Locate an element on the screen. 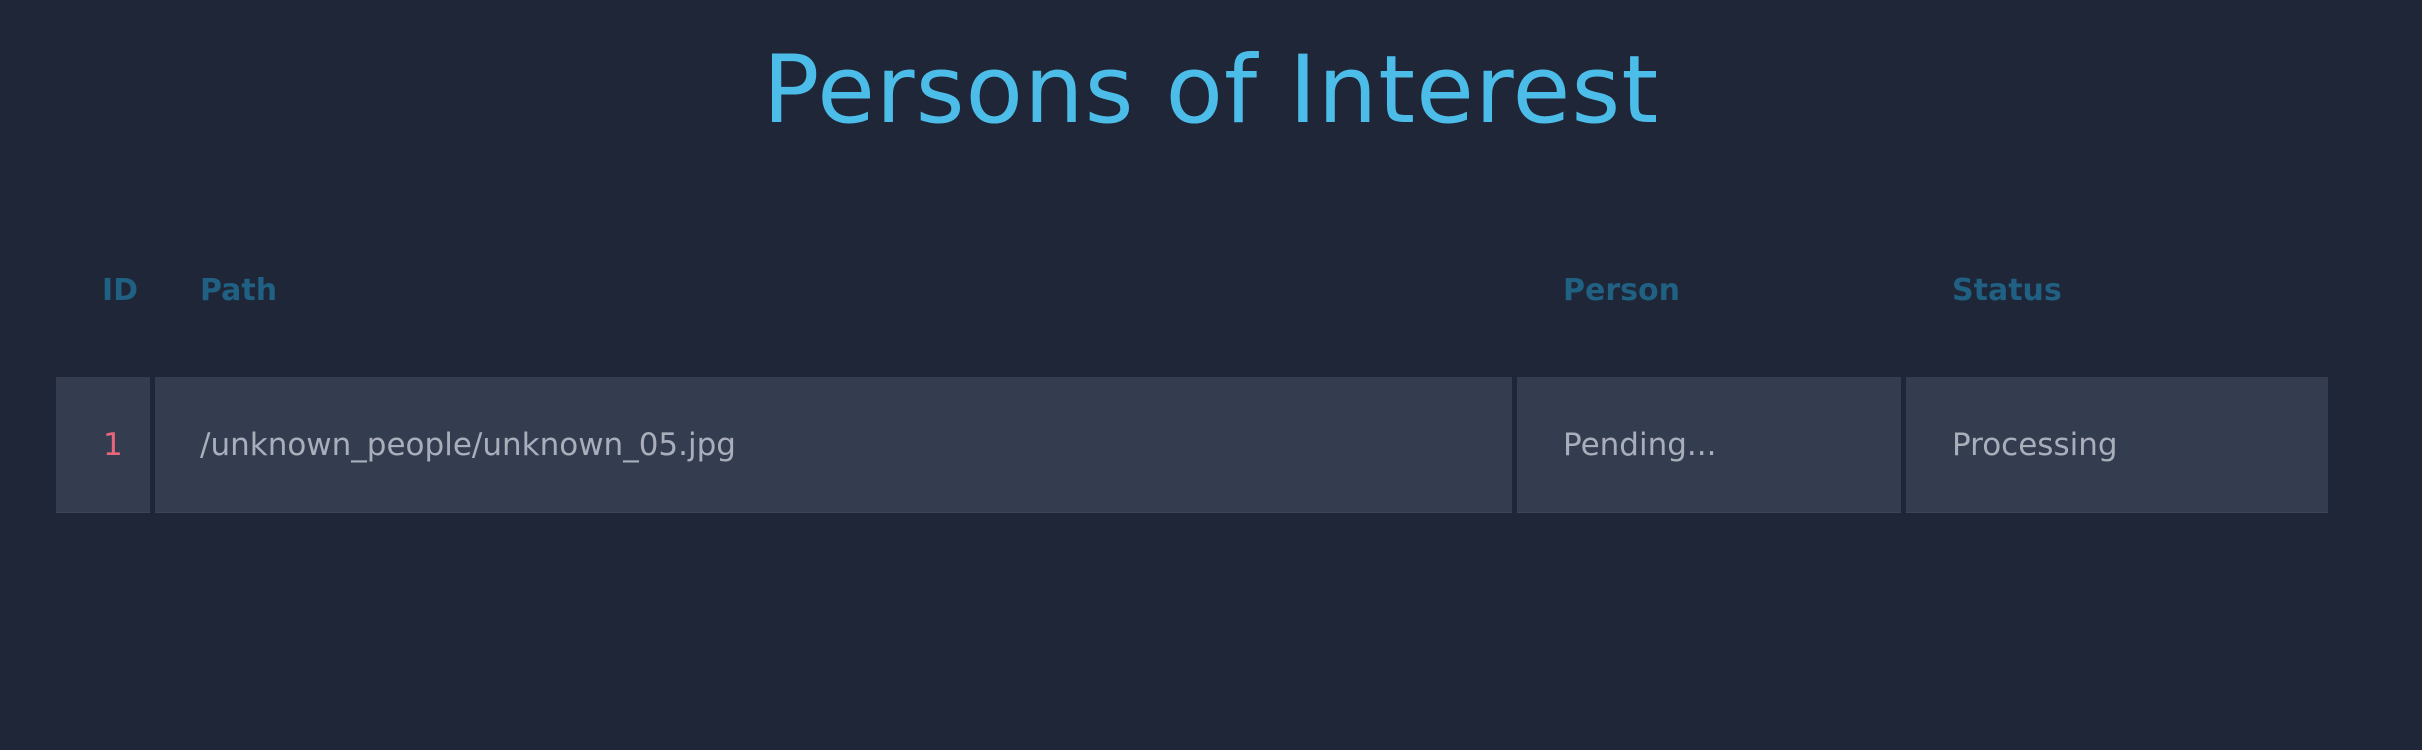 This screenshot has width=2422, height=750. row-path: /unknown_people/unknown_05.jpg is located at coordinates (468, 445).